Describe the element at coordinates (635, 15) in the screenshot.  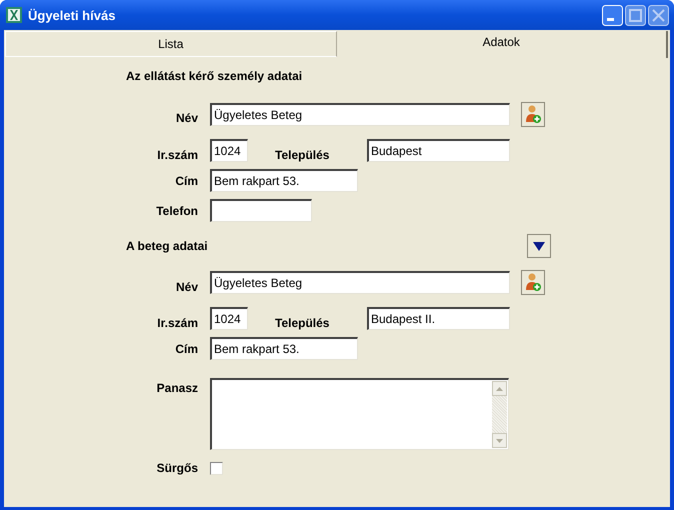
I see `maximize-icon` at that location.